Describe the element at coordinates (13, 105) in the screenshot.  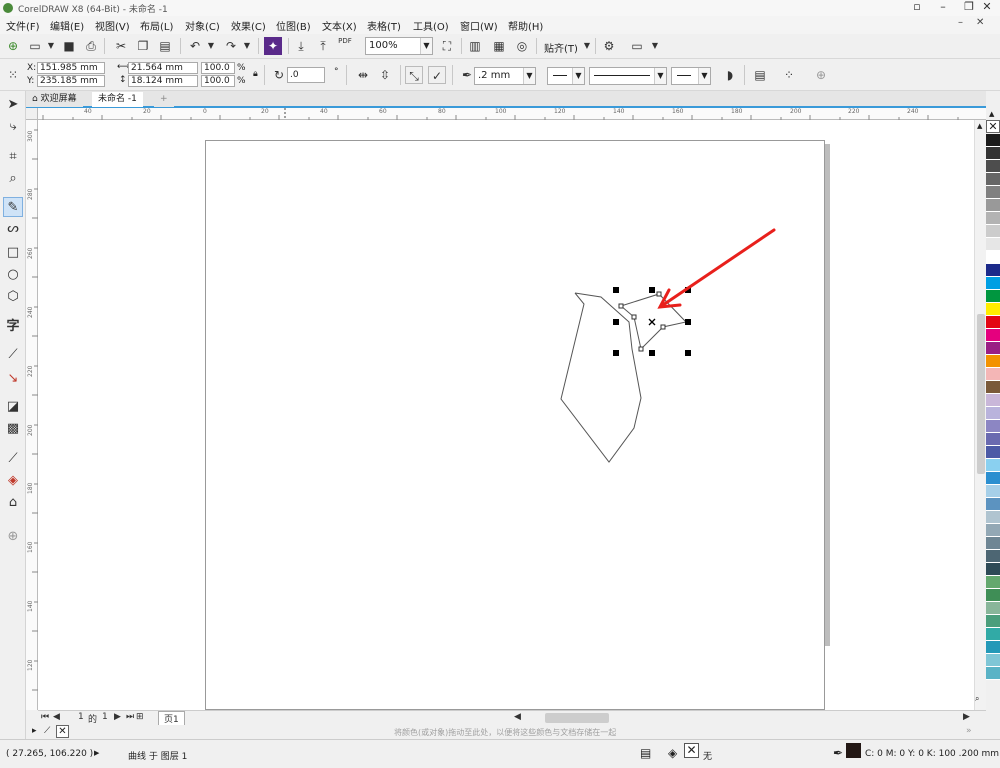
I see `pick-tool-icon: ➤` at that location.